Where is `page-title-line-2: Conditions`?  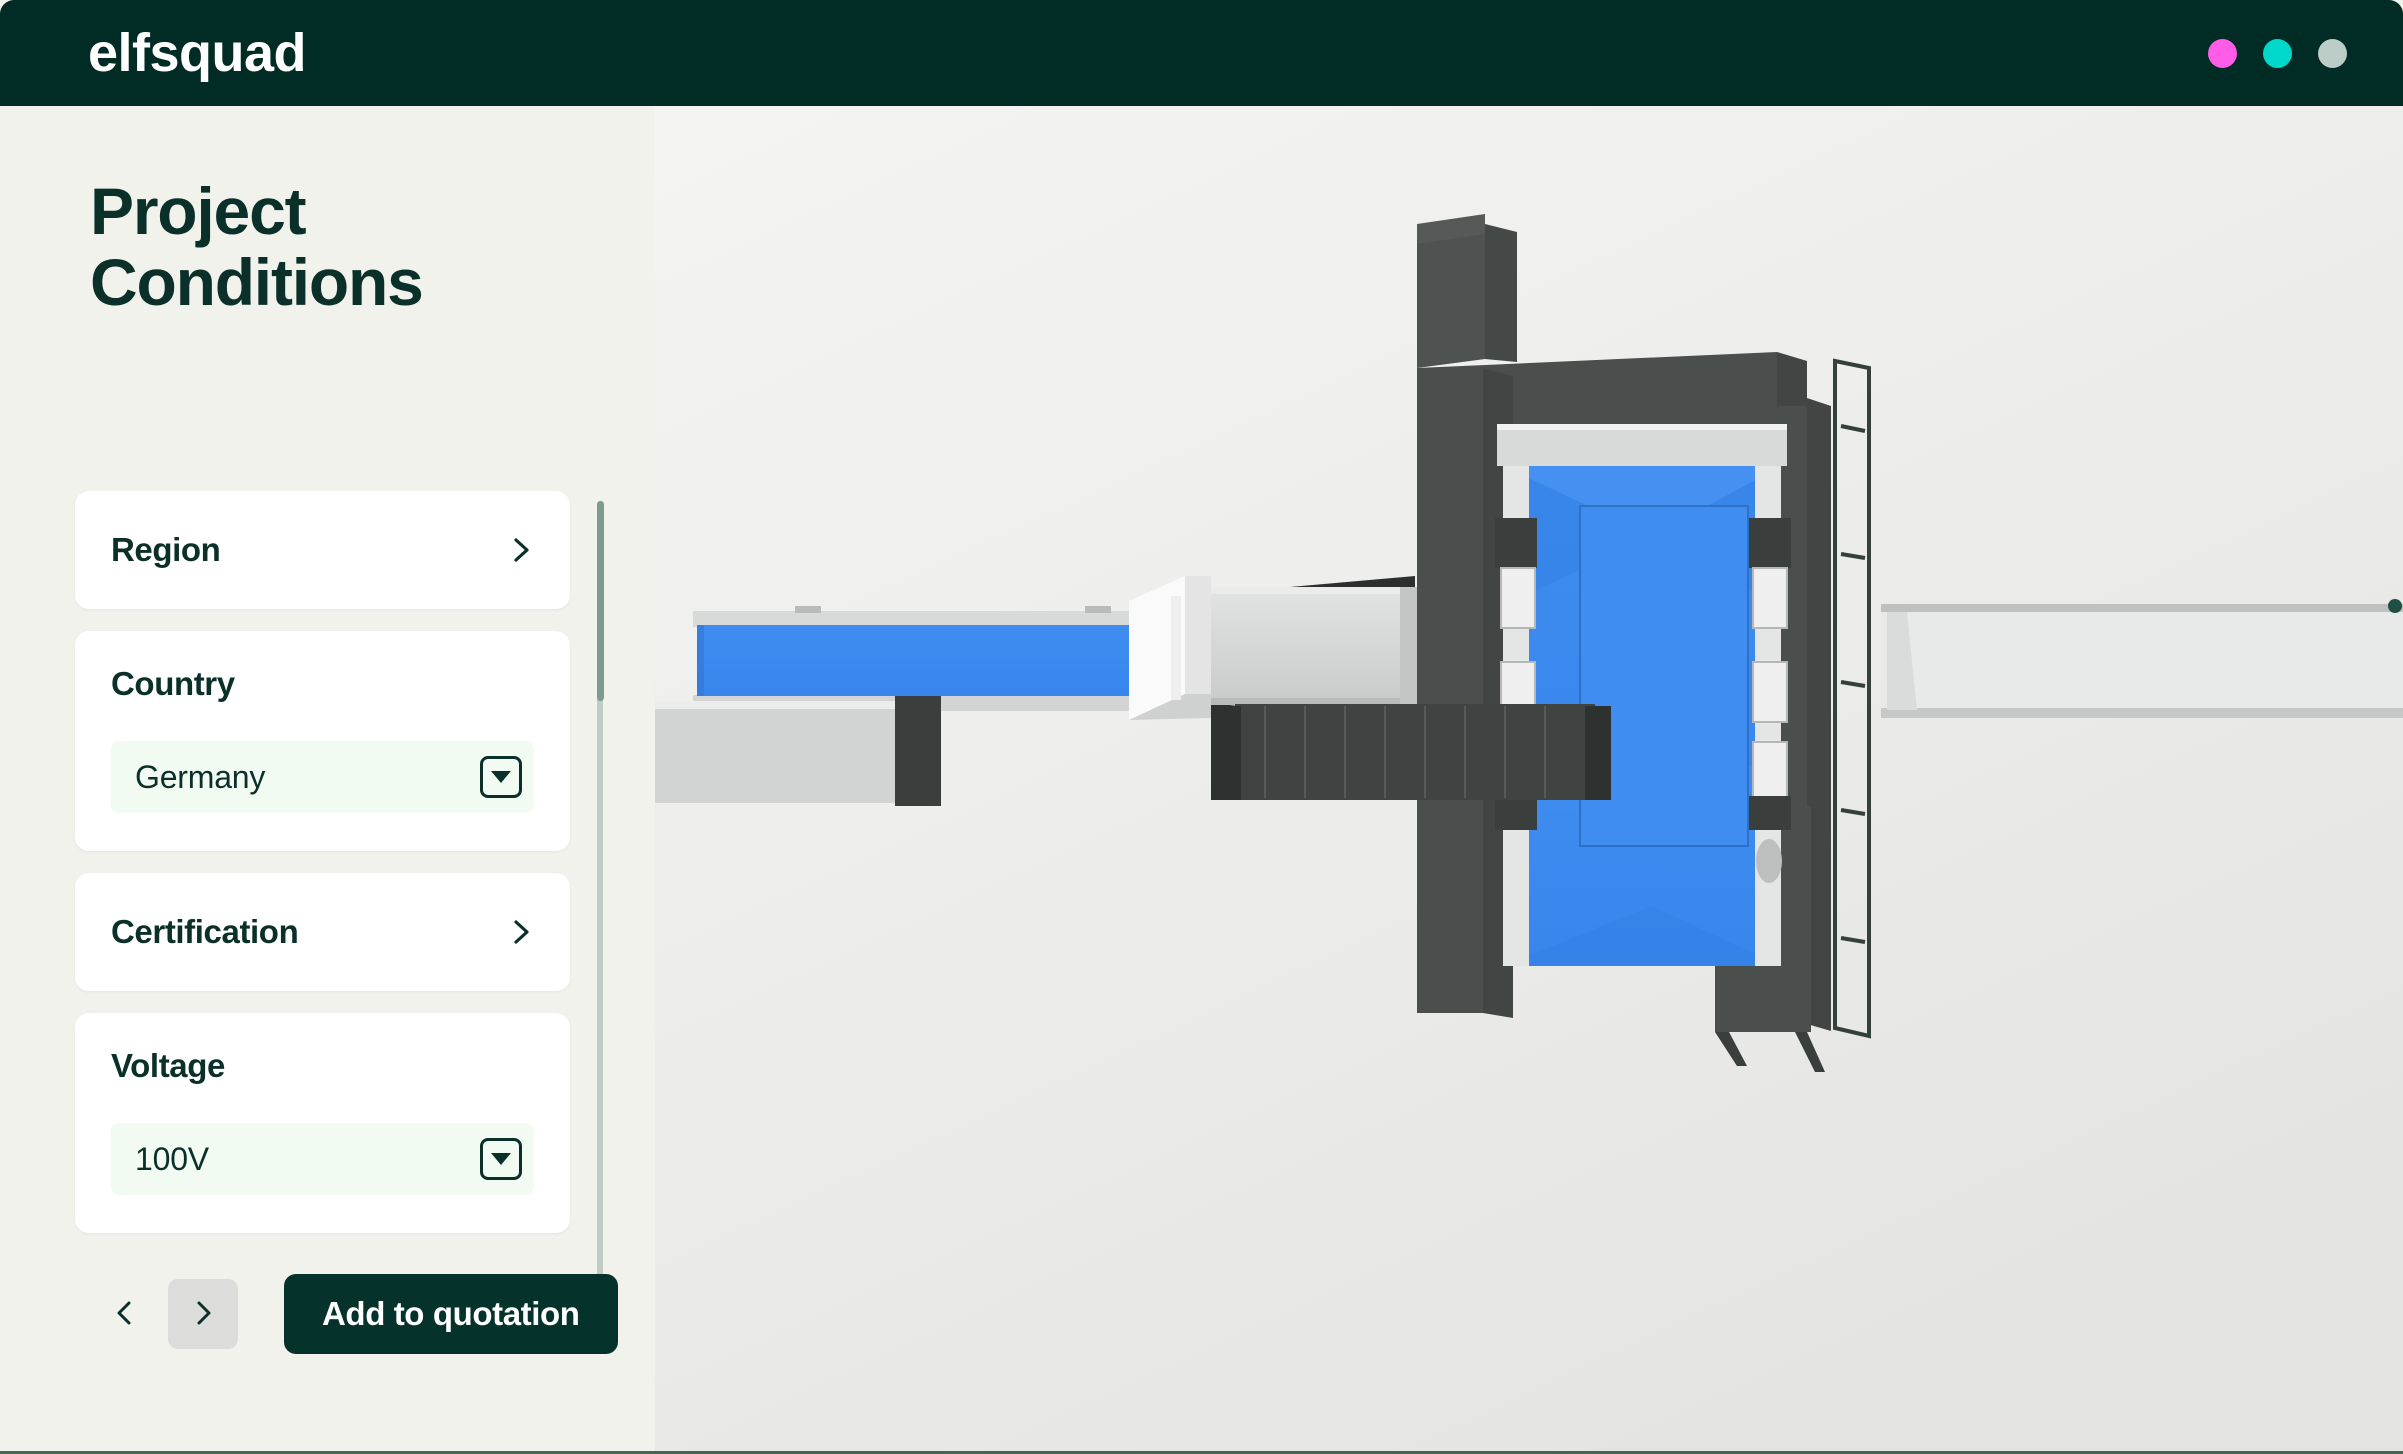
page-title-line-2: Conditions is located at coordinates (257, 282).